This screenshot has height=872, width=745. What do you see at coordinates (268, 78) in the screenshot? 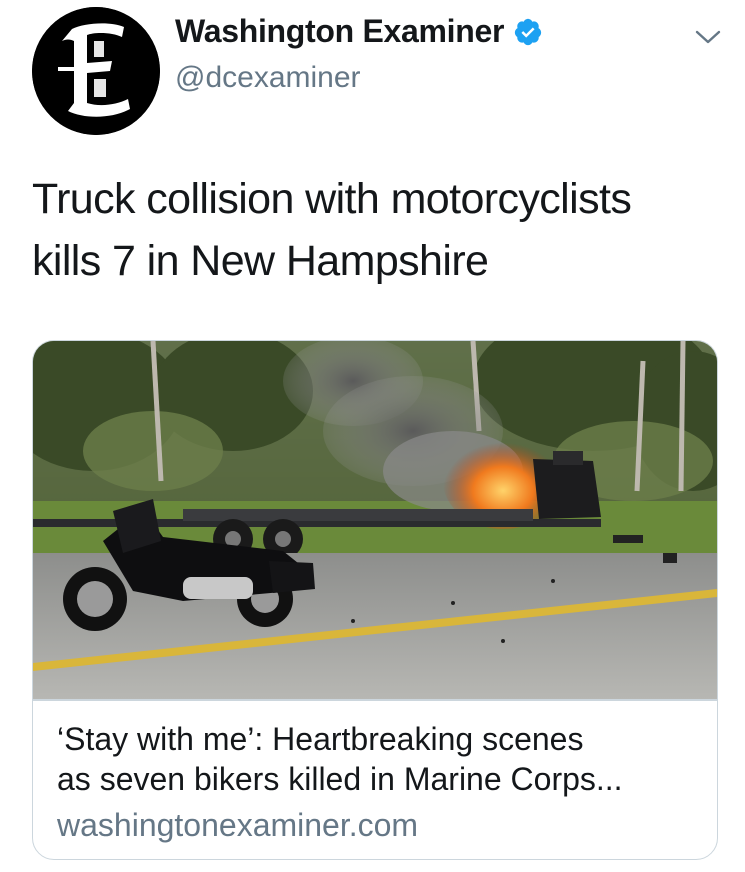
I see `author-handle: @dcexaminer` at bounding box center [268, 78].